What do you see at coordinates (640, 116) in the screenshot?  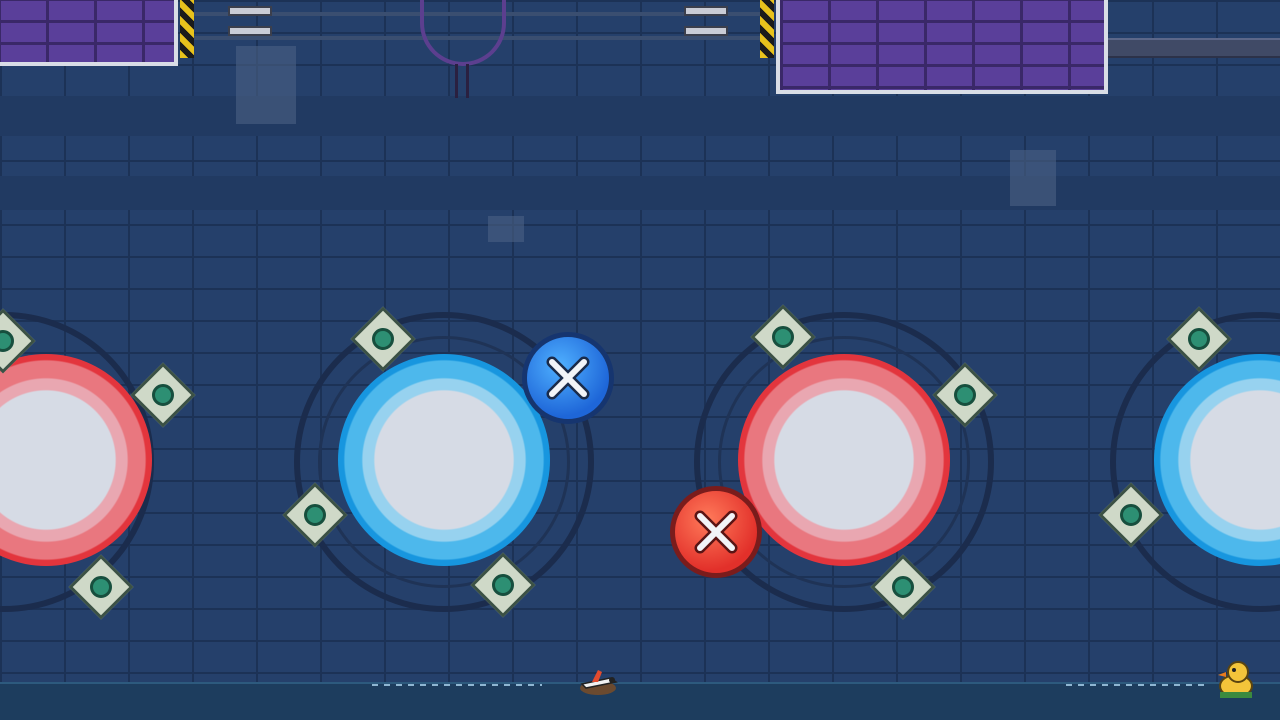 I see `wall-band-top` at bounding box center [640, 116].